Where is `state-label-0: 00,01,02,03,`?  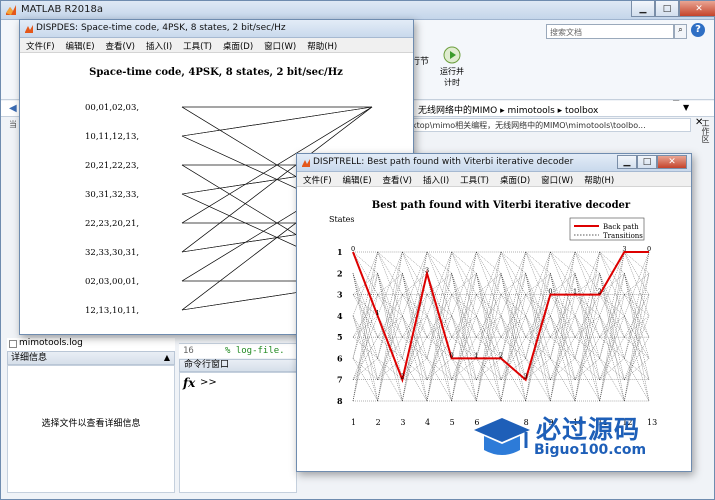
state-label-0: 00,01,02,03, is located at coordinates (112, 108).